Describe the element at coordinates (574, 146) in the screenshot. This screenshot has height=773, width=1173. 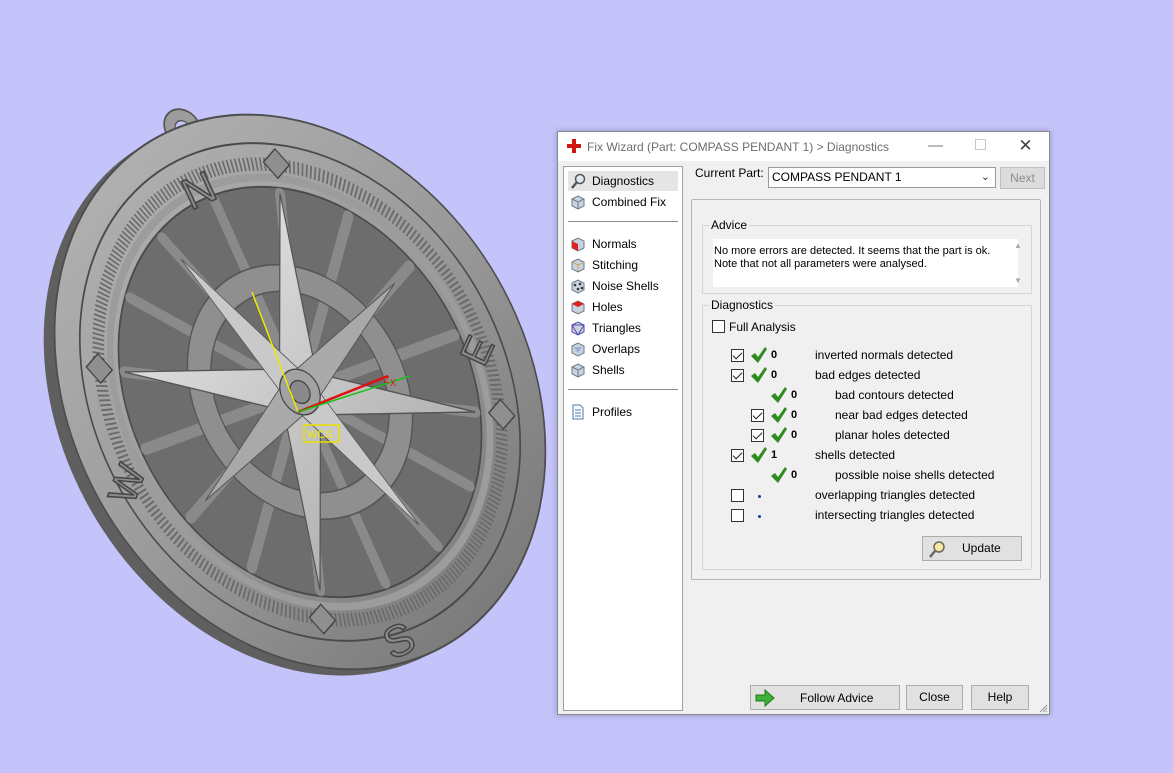
I see `red-cross-icon` at that location.